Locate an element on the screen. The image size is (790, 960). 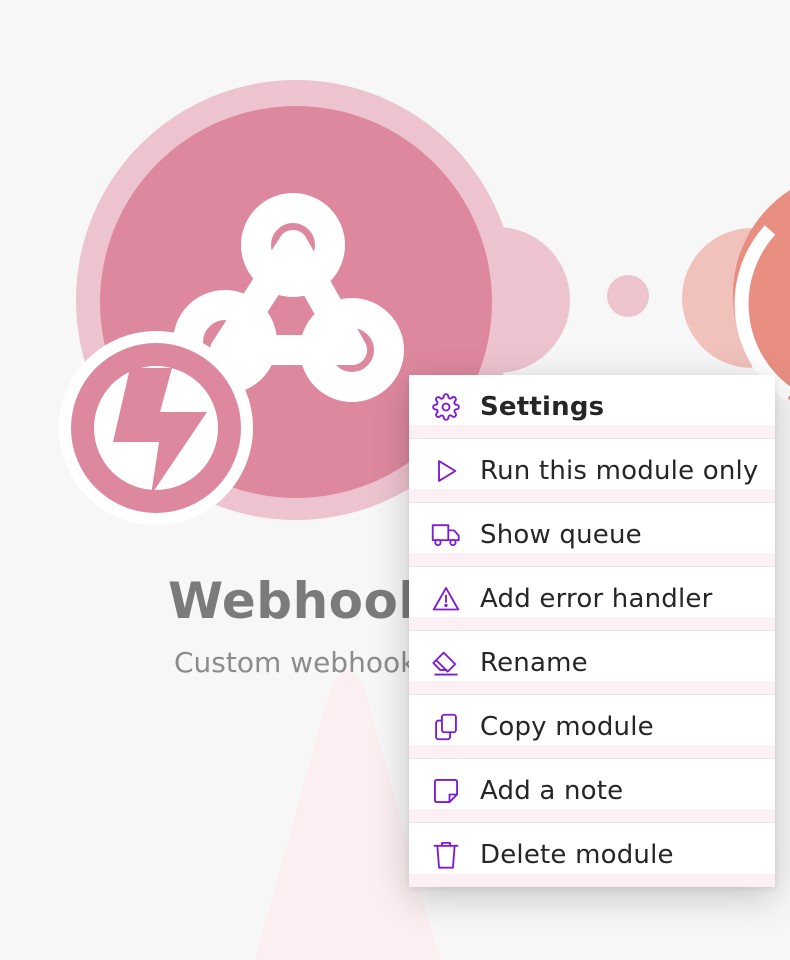
webhook-icon is located at coordinates (288, 297).